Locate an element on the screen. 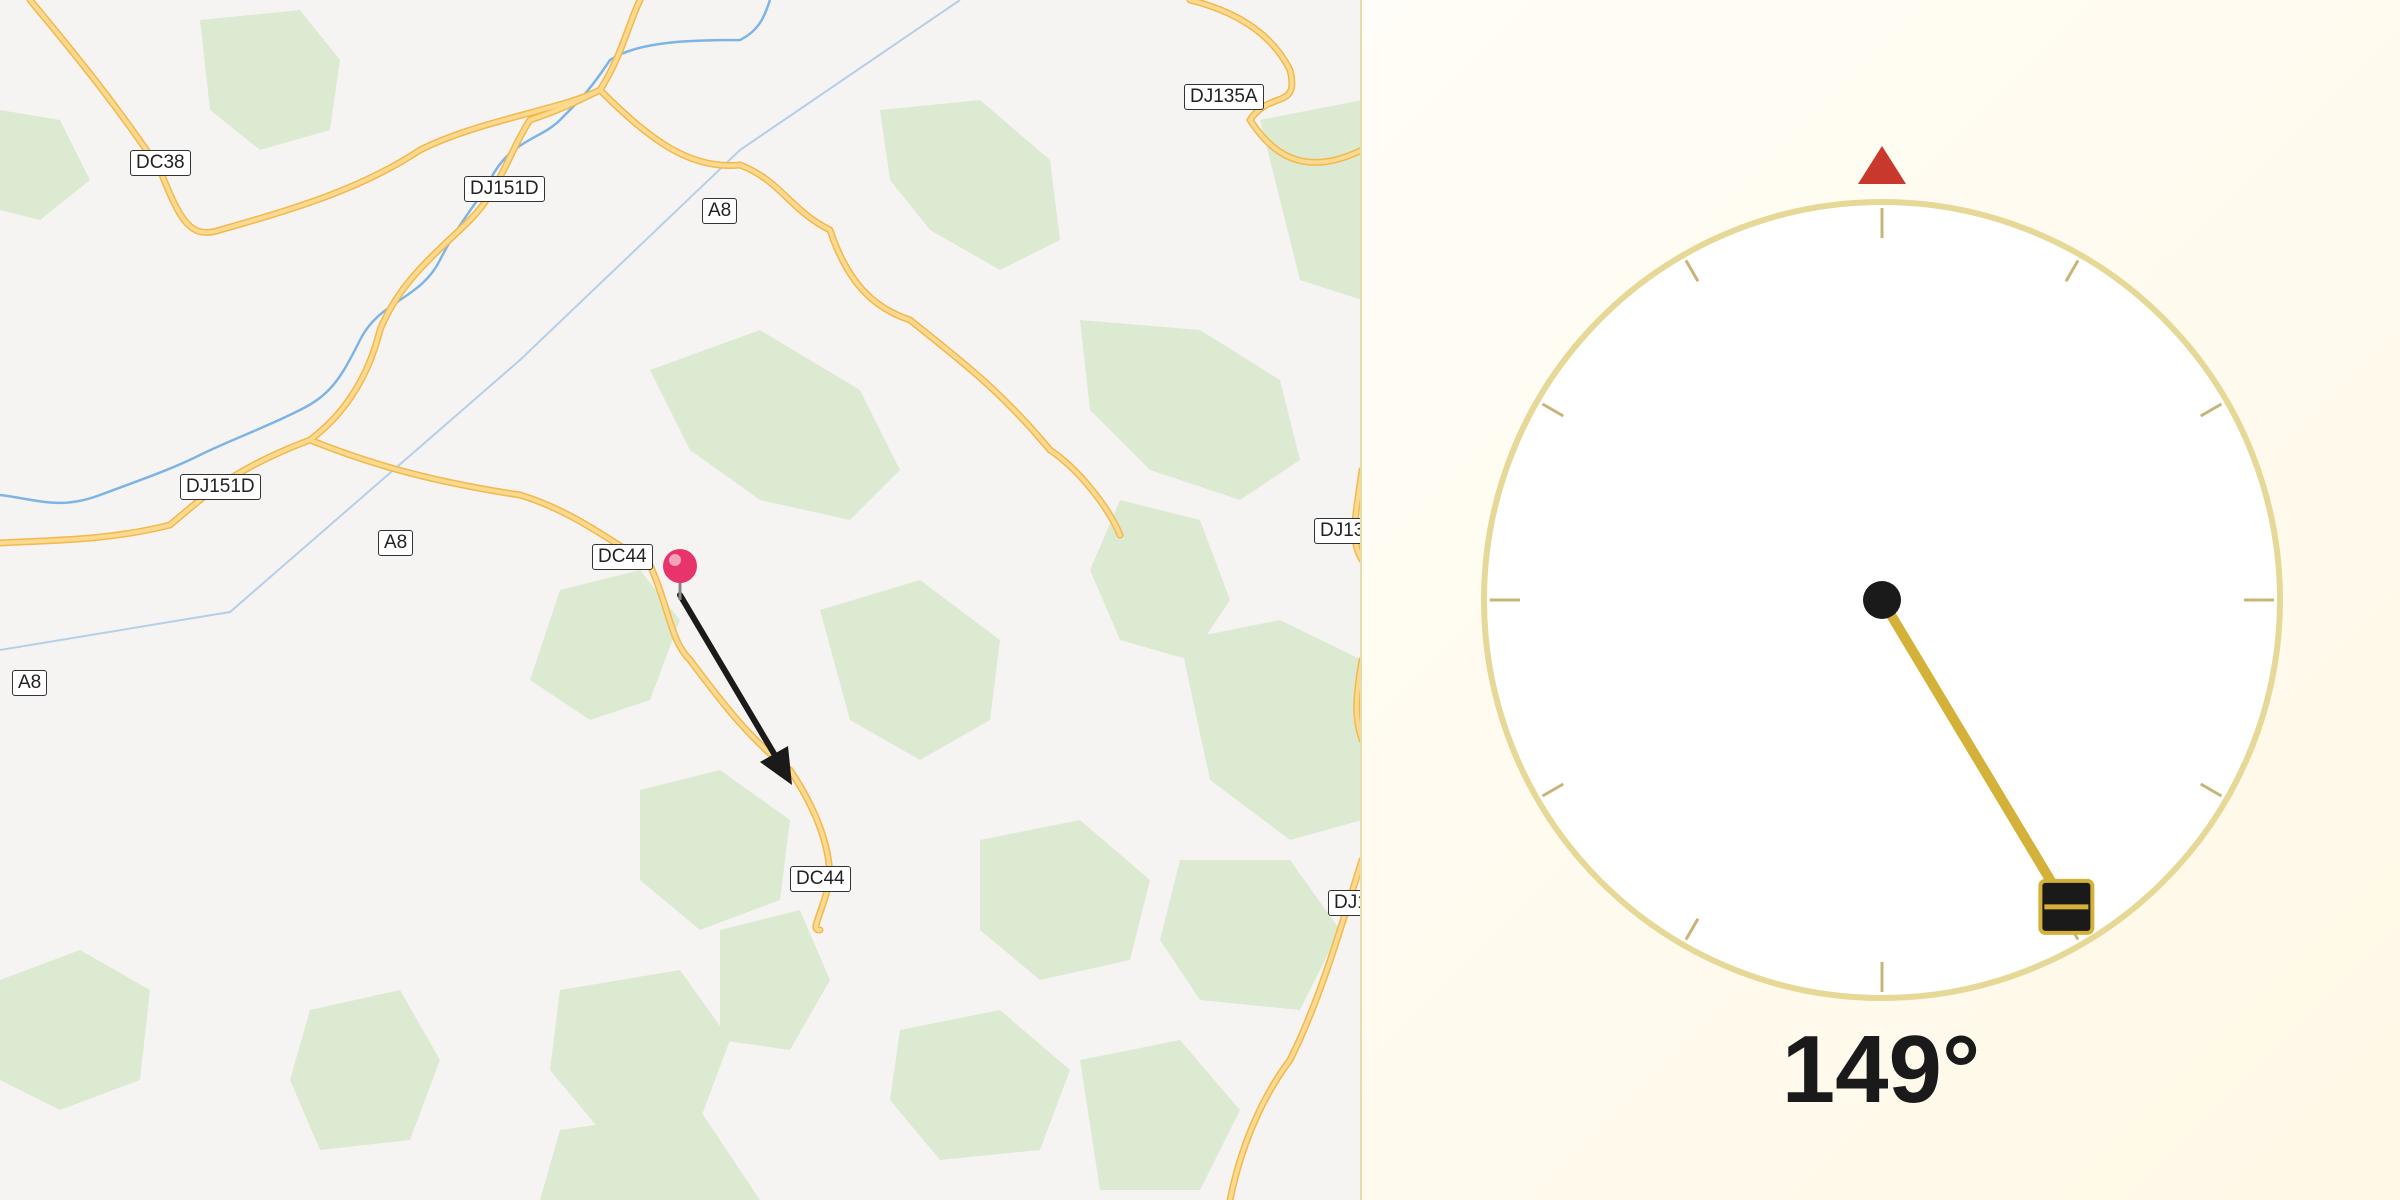 The image size is (2400, 1200). north-marker-icon is located at coordinates (1882, 165).